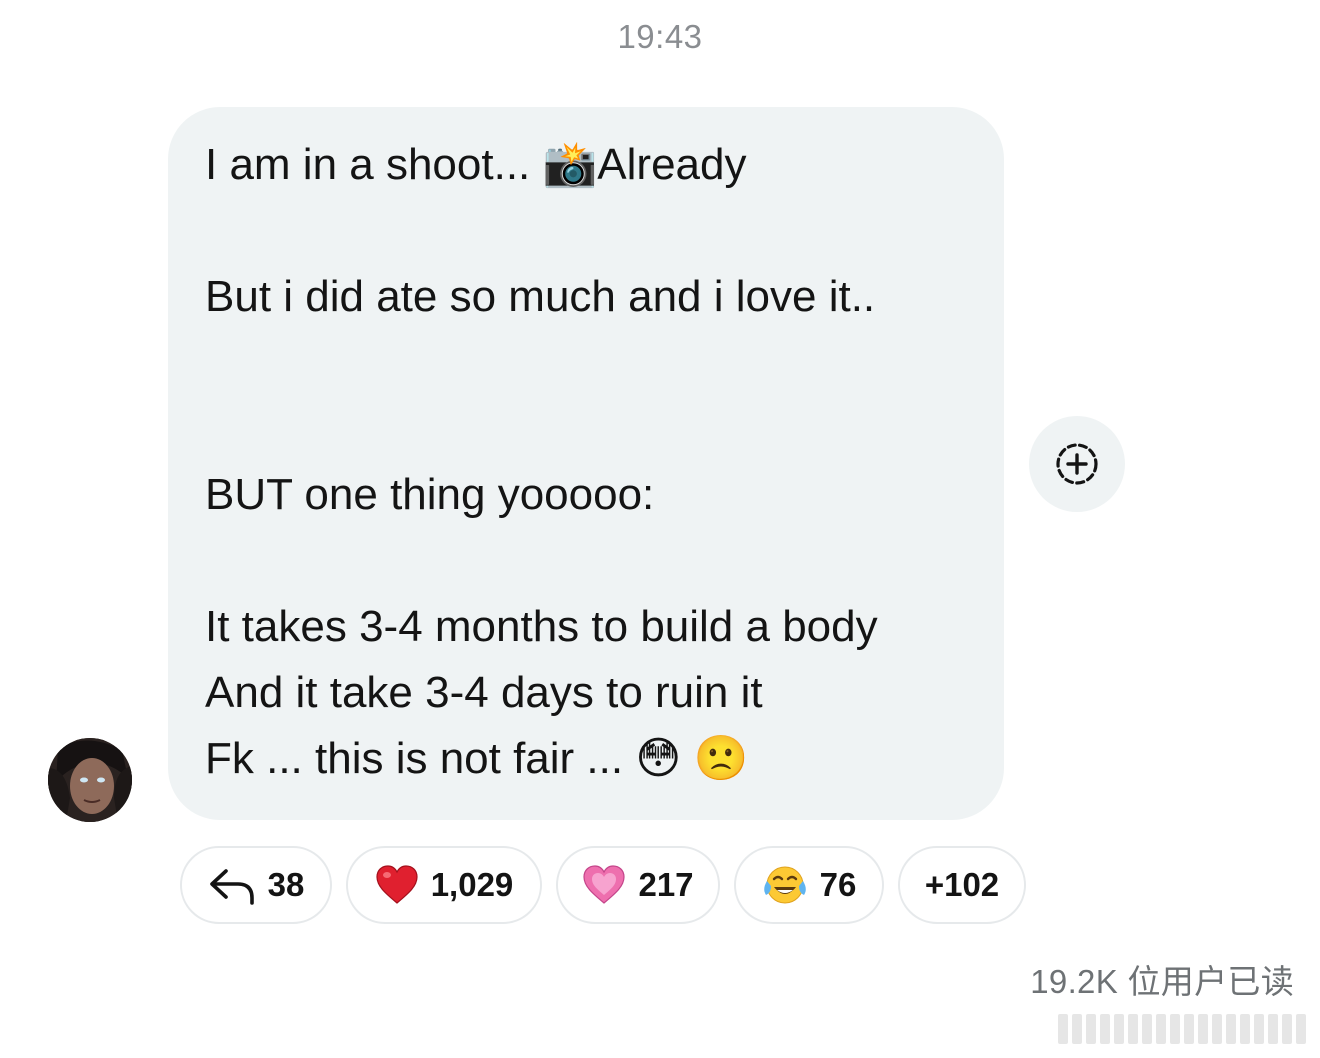 The width and height of the screenshot is (1320, 1058). What do you see at coordinates (838, 884) in the screenshot?
I see `tears-of-joy-count: 76` at bounding box center [838, 884].